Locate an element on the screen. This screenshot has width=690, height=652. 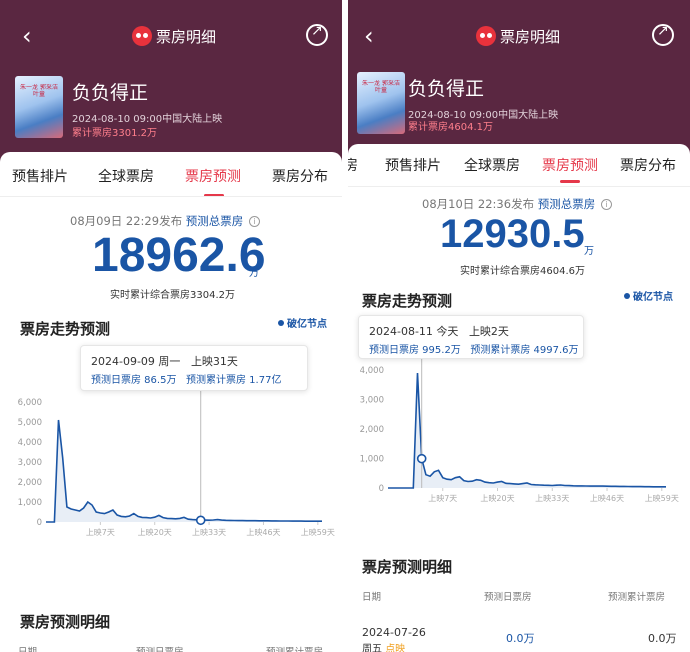
forecast-total-value: 18962.6 is located at coordinates (179, 255).